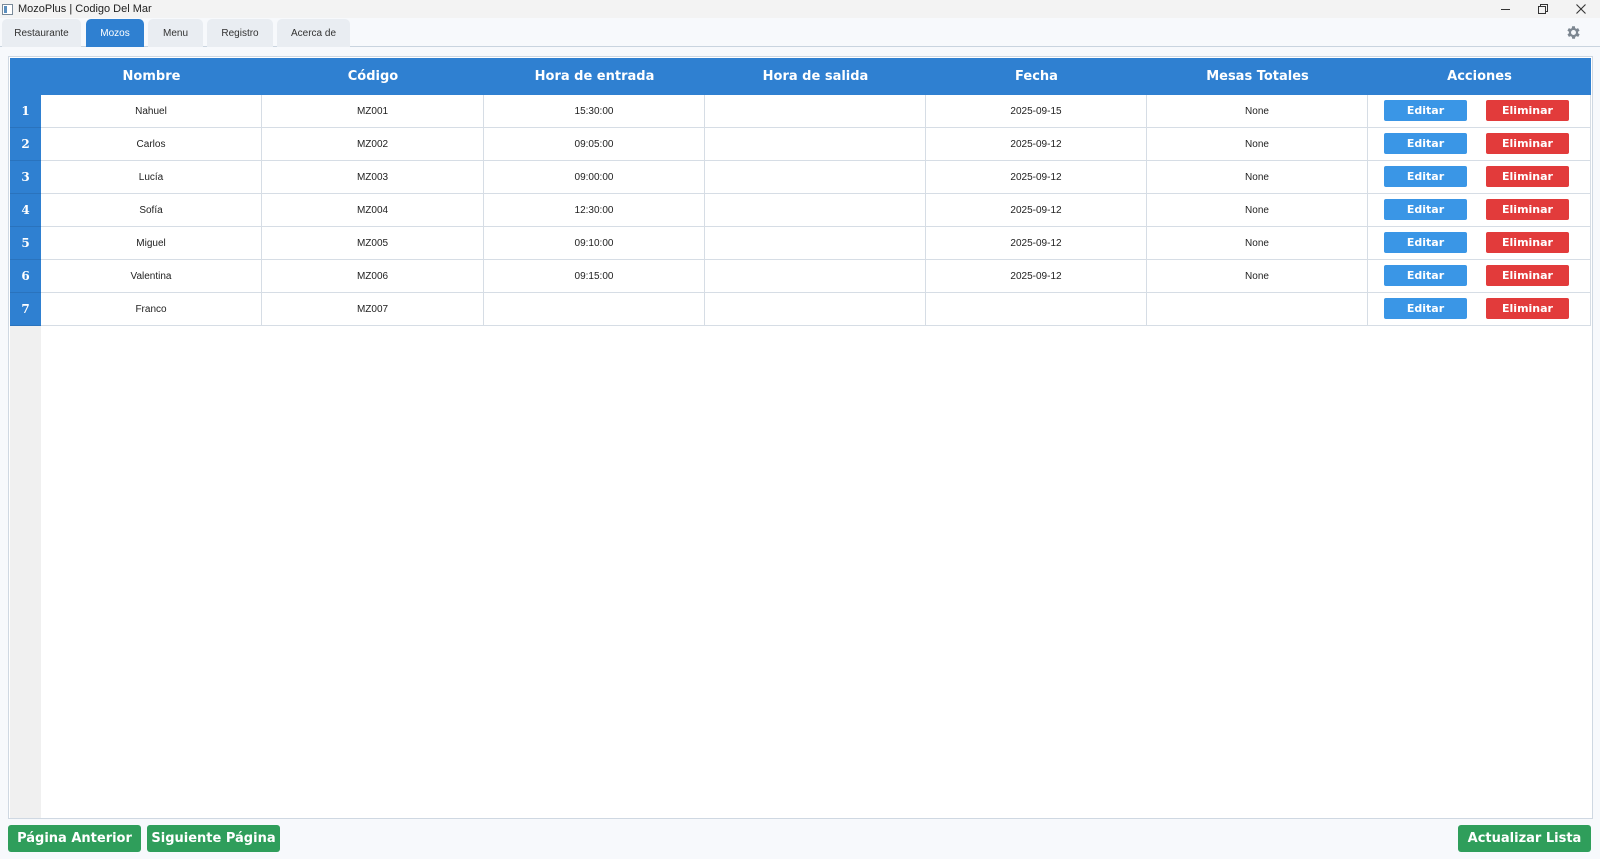  Describe the element at coordinates (25, 144) in the screenshot. I see `row-number: 2` at that location.